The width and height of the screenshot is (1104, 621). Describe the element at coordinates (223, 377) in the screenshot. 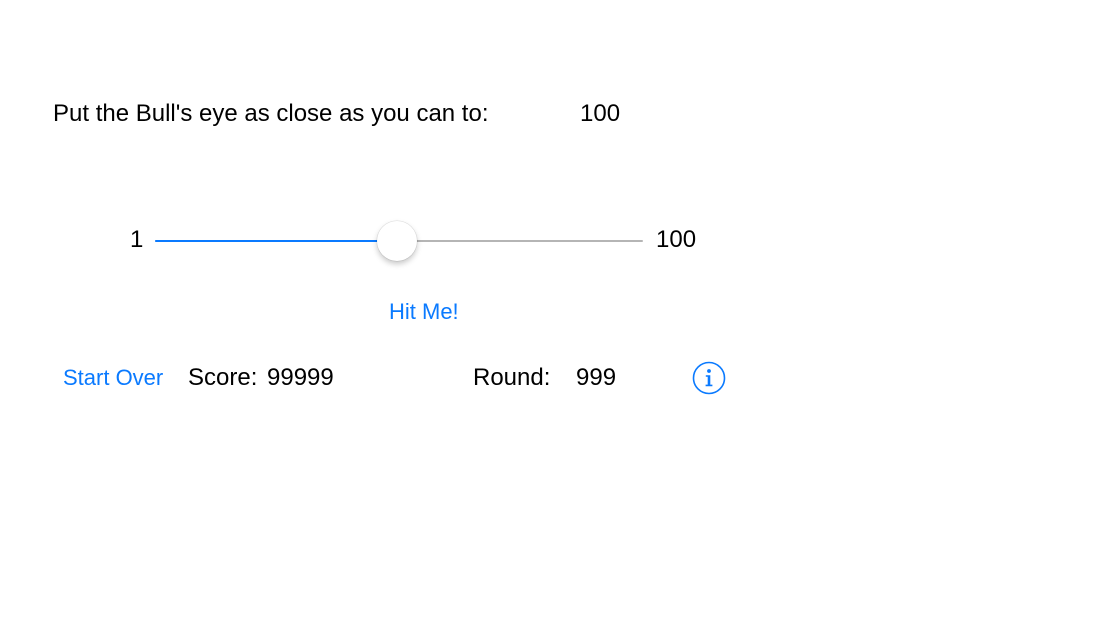

I see `score-label: Score:` at that location.